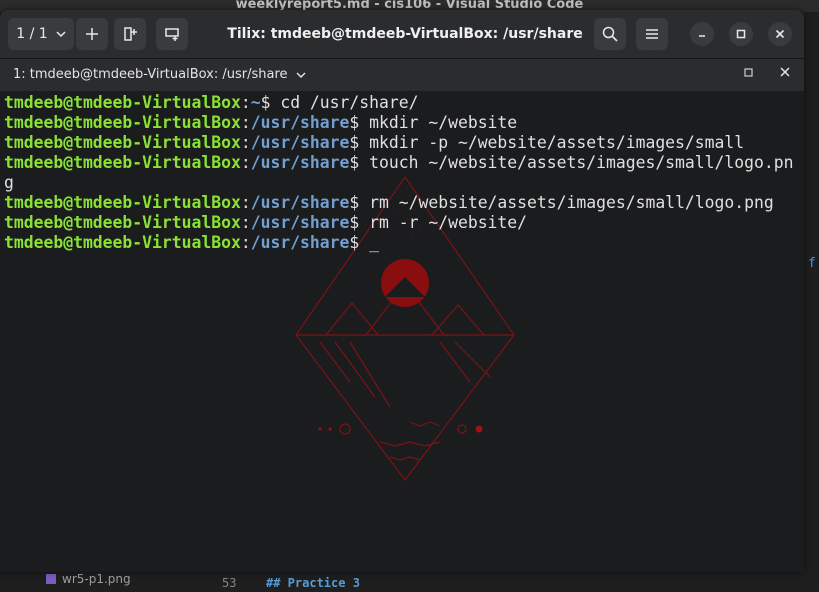 This screenshot has width=819, height=592. Describe the element at coordinates (433, 122) in the screenshot. I see `command-text: $ mkdir ~/website` at that location.